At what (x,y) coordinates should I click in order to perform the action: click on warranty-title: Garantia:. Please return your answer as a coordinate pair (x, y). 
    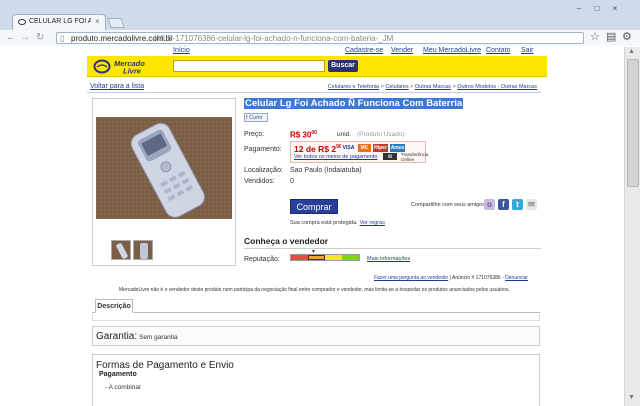
    Looking at the image, I should click on (117, 336).